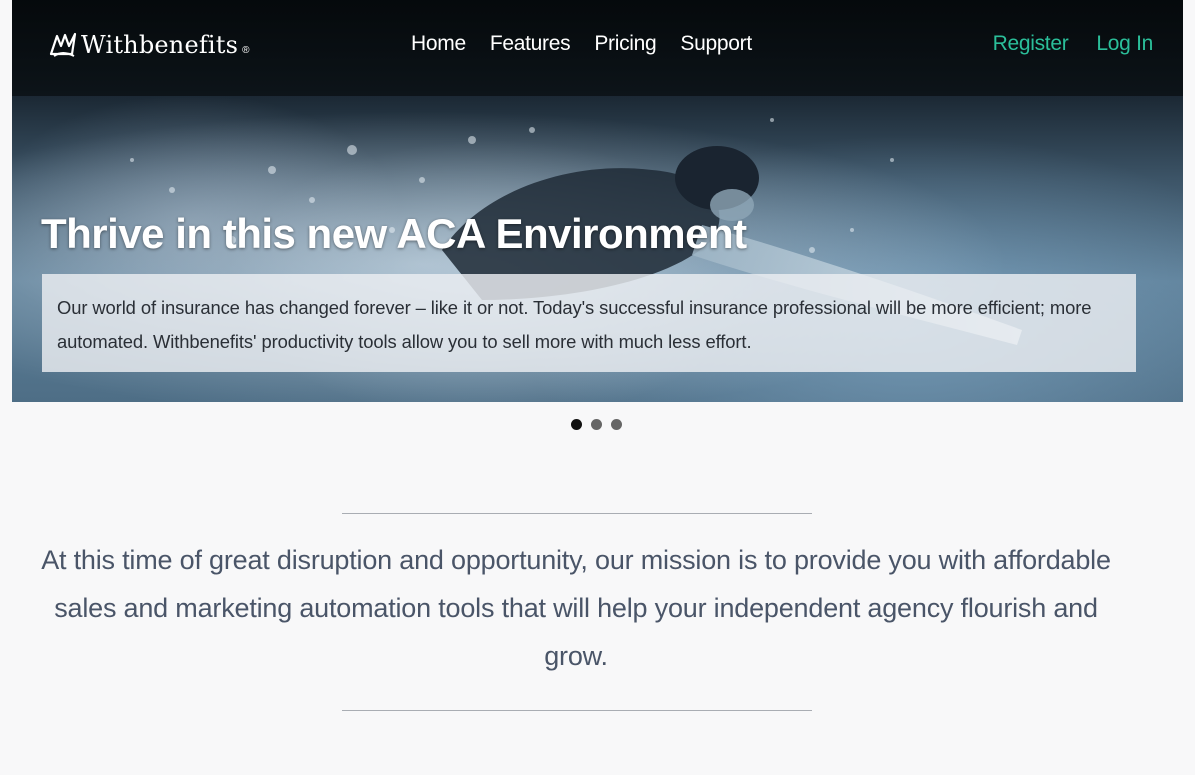 The width and height of the screenshot is (1195, 775). Describe the element at coordinates (1124, 44) in the screenshot. I see `login-link: Log In` at that location.